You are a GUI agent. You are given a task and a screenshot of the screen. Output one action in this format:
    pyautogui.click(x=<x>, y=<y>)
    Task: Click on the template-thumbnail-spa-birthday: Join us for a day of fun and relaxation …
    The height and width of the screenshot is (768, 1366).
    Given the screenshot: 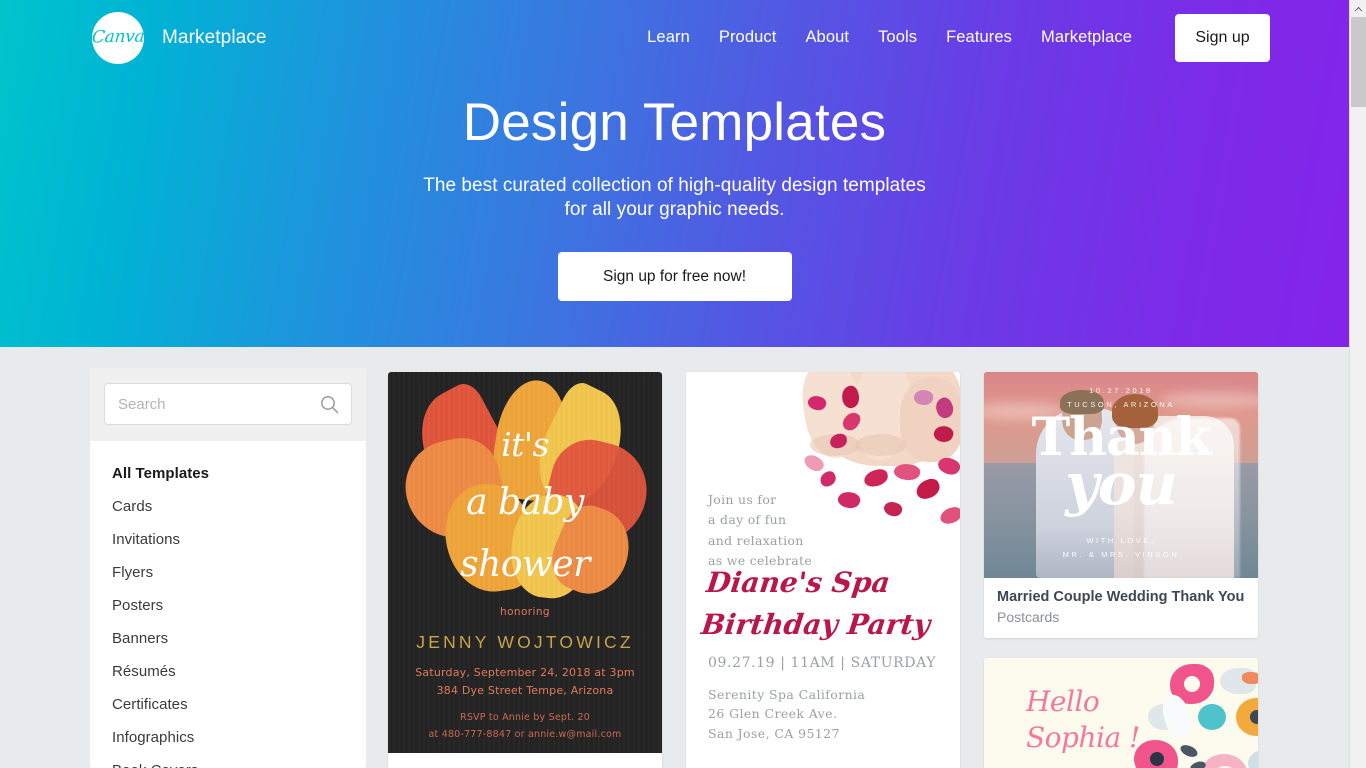 What is the action you would take?
    pyautogui.click(x=823, y=560)
    